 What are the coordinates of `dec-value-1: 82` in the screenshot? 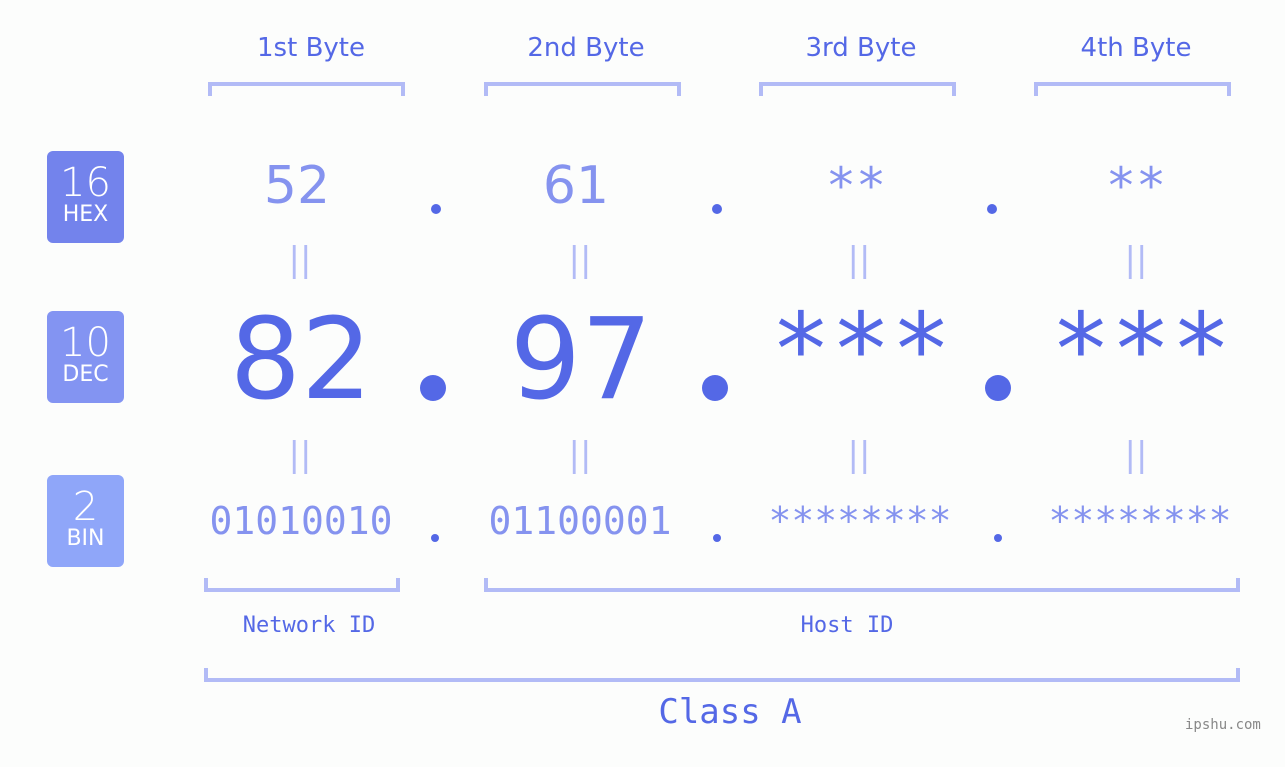 It's located at (301, 360).